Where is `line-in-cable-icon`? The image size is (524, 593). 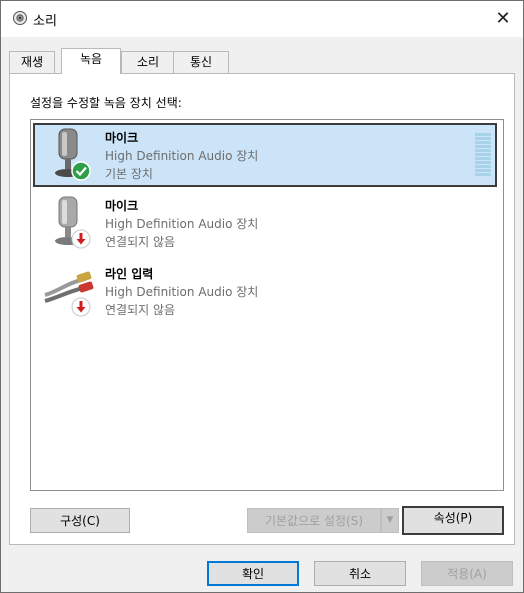 line-in-cable-icon is located at coordinates (69, 294).